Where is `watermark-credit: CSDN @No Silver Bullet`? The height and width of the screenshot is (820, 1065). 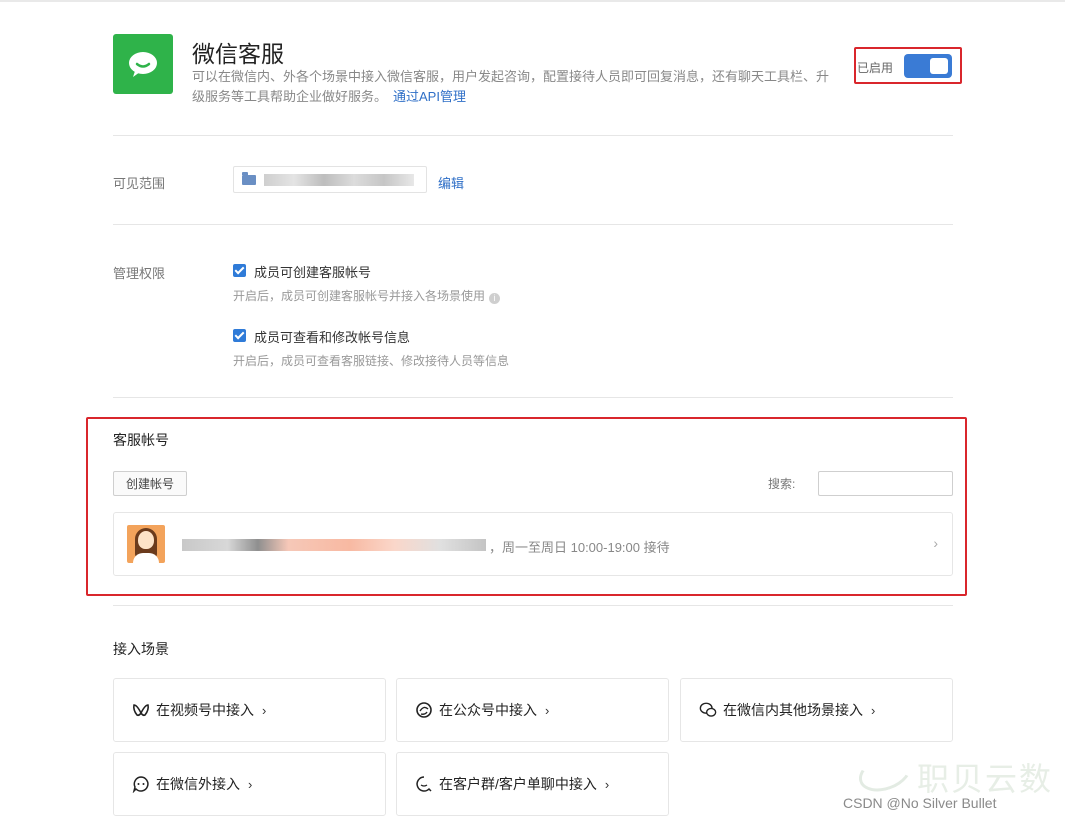
watermark-credit: CSDN @No Silver Bullet is located at coordinates (920, 803).